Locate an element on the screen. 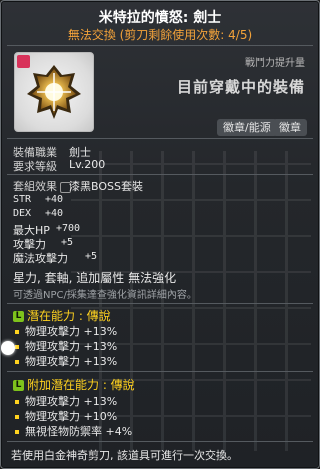 The image size is (320, 469). set-effect-row: 套組效果 is located at coordinates (42, 186).